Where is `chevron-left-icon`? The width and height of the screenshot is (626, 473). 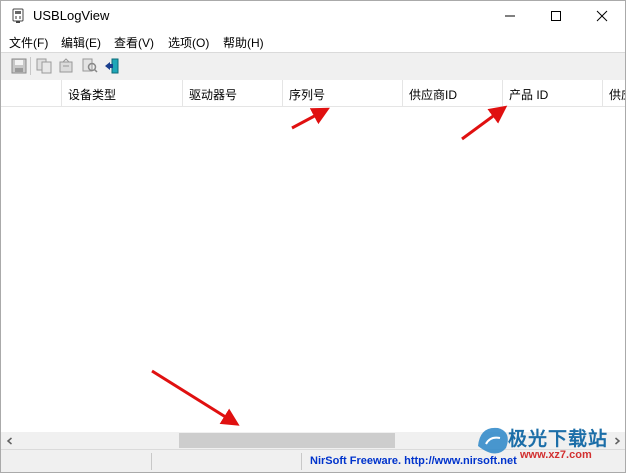 chevron-left-icon is located at coordinates (9, 440).